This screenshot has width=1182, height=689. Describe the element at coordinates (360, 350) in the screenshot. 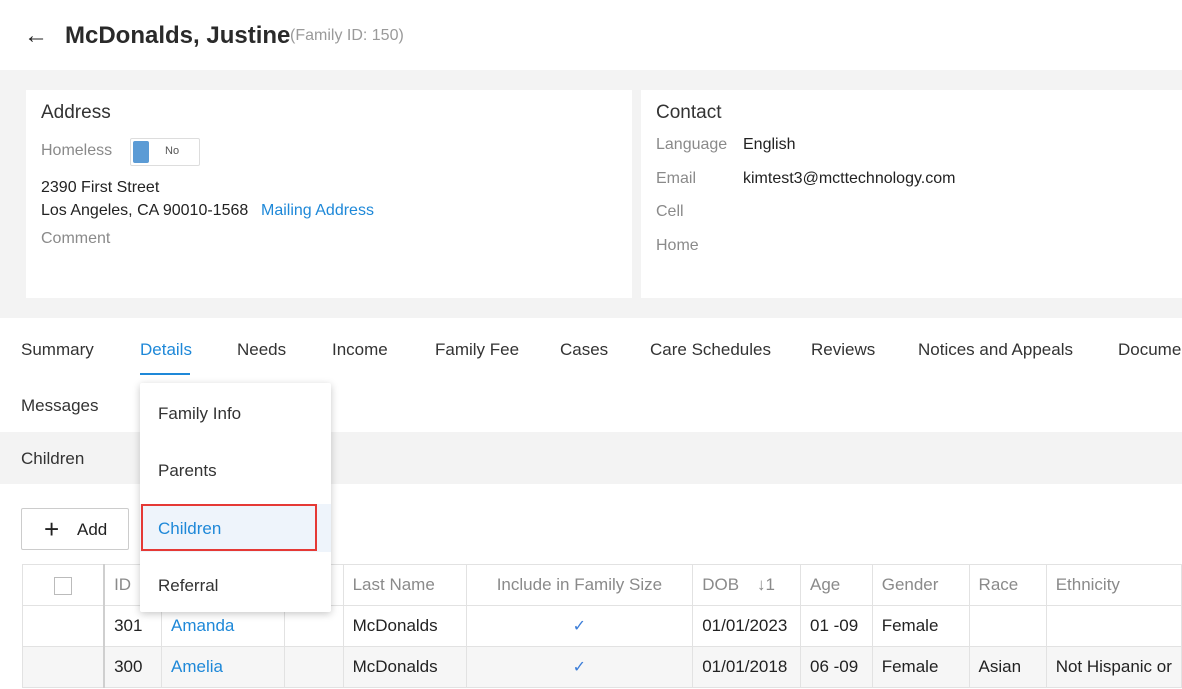

I see `tab-income: Income` at that location.